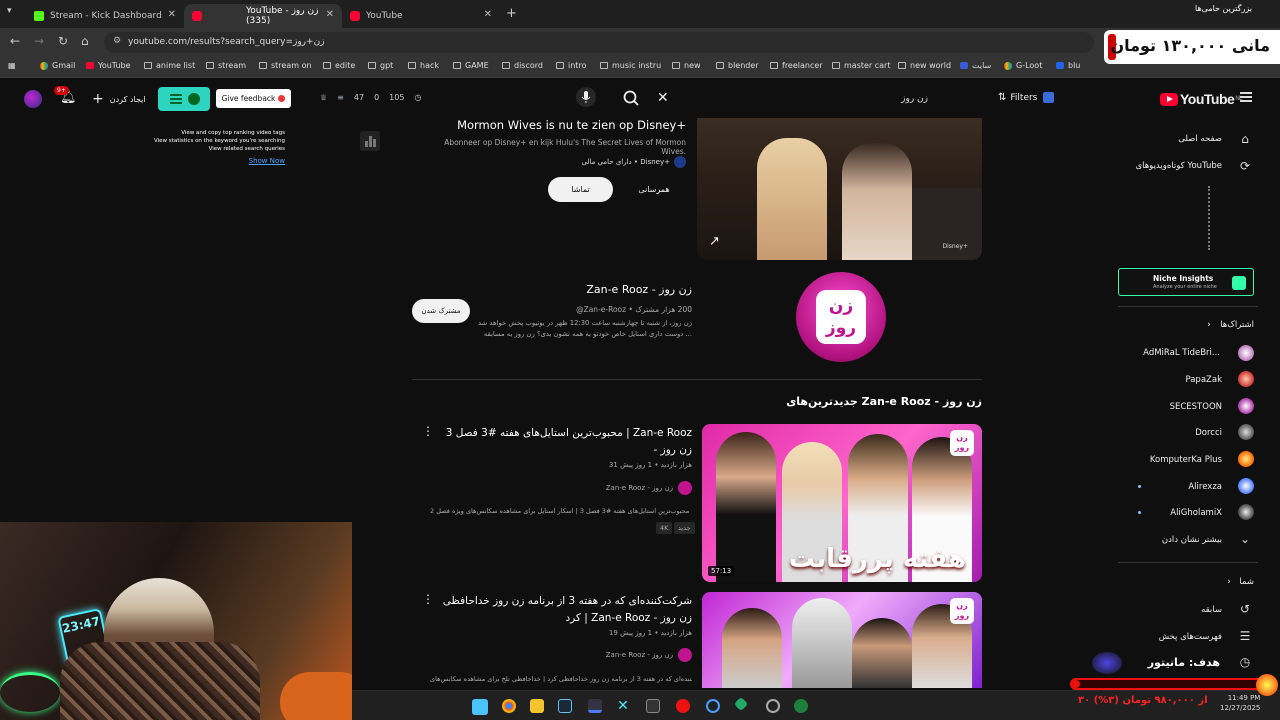  What do you see at coordinates (511, 13) in the screenshot?
I see `new-tab-icon: +` at bounding box center [511, 13].